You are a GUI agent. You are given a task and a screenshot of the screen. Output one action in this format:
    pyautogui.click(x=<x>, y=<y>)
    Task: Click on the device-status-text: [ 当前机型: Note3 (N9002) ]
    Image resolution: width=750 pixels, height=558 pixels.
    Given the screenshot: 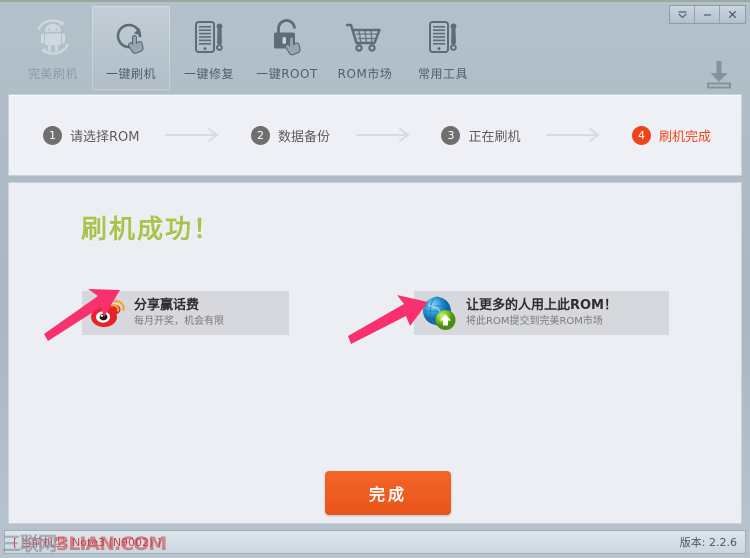 What is the action you would take?
    pyautogui.click(x=87, y=542)
    